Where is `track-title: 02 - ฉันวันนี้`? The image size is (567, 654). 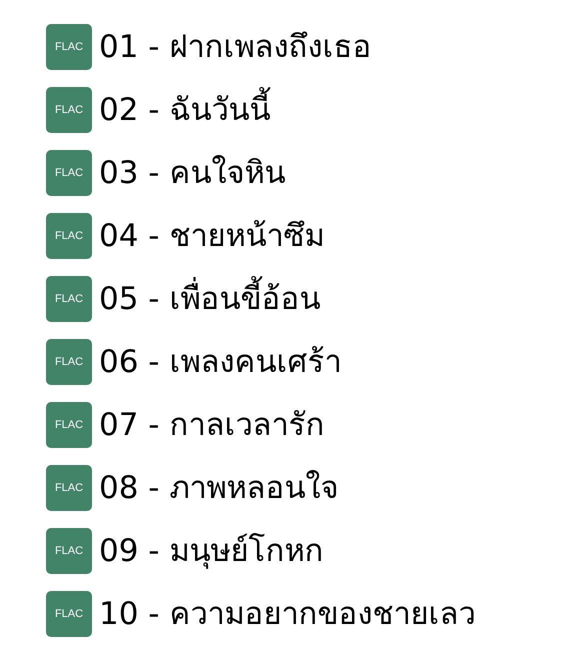
track-title: 02 - ฉันวันนี้ is located at coordinates (184, 110).